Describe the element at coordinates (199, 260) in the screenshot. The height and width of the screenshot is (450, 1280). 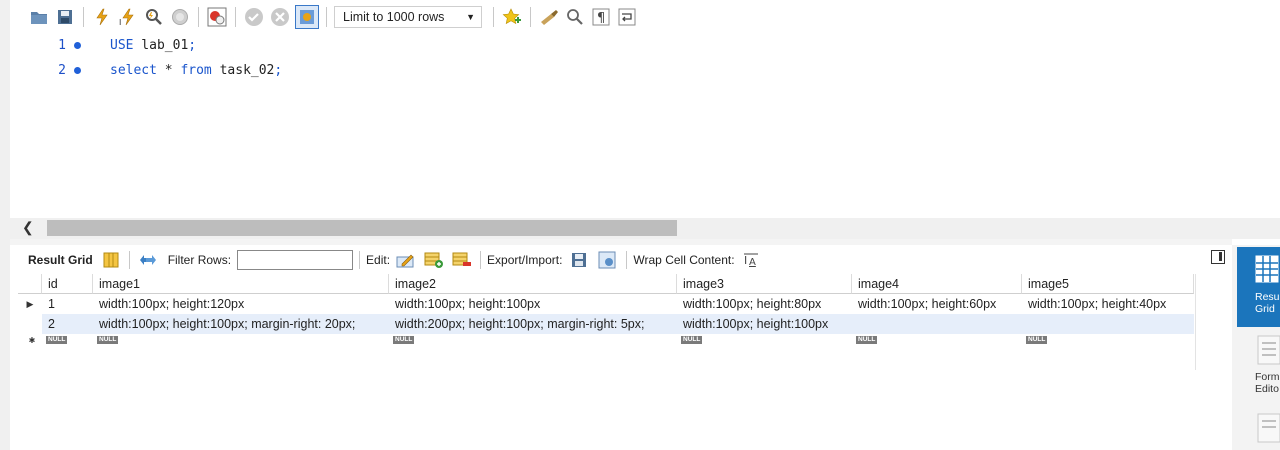
I see `filter-rows-label: Filter Rows:` at that location.